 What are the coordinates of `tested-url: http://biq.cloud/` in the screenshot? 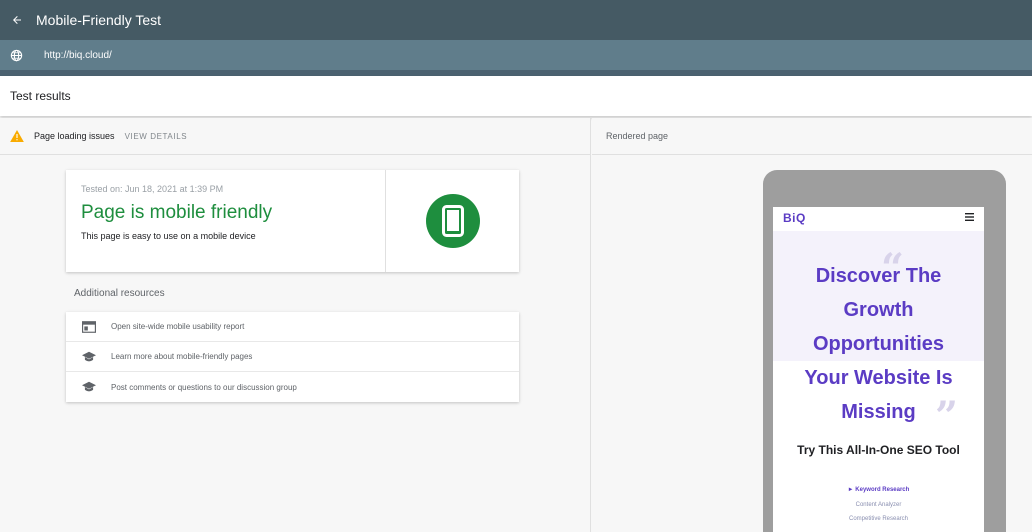 It's located at (78, 55).